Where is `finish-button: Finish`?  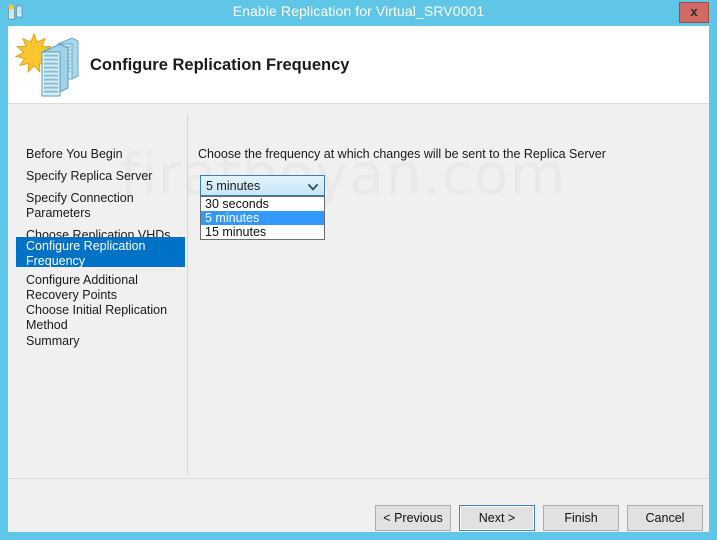 finish-button: Finish is located at coordinates (581, 518).